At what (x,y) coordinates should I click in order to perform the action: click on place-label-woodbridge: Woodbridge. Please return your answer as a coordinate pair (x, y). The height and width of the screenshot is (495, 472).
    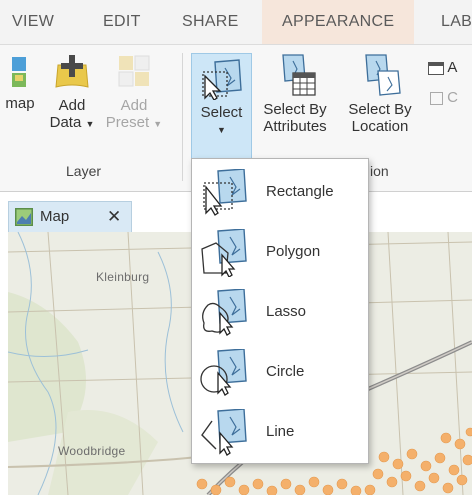
    Looking at the image, I should click on (92, 451).